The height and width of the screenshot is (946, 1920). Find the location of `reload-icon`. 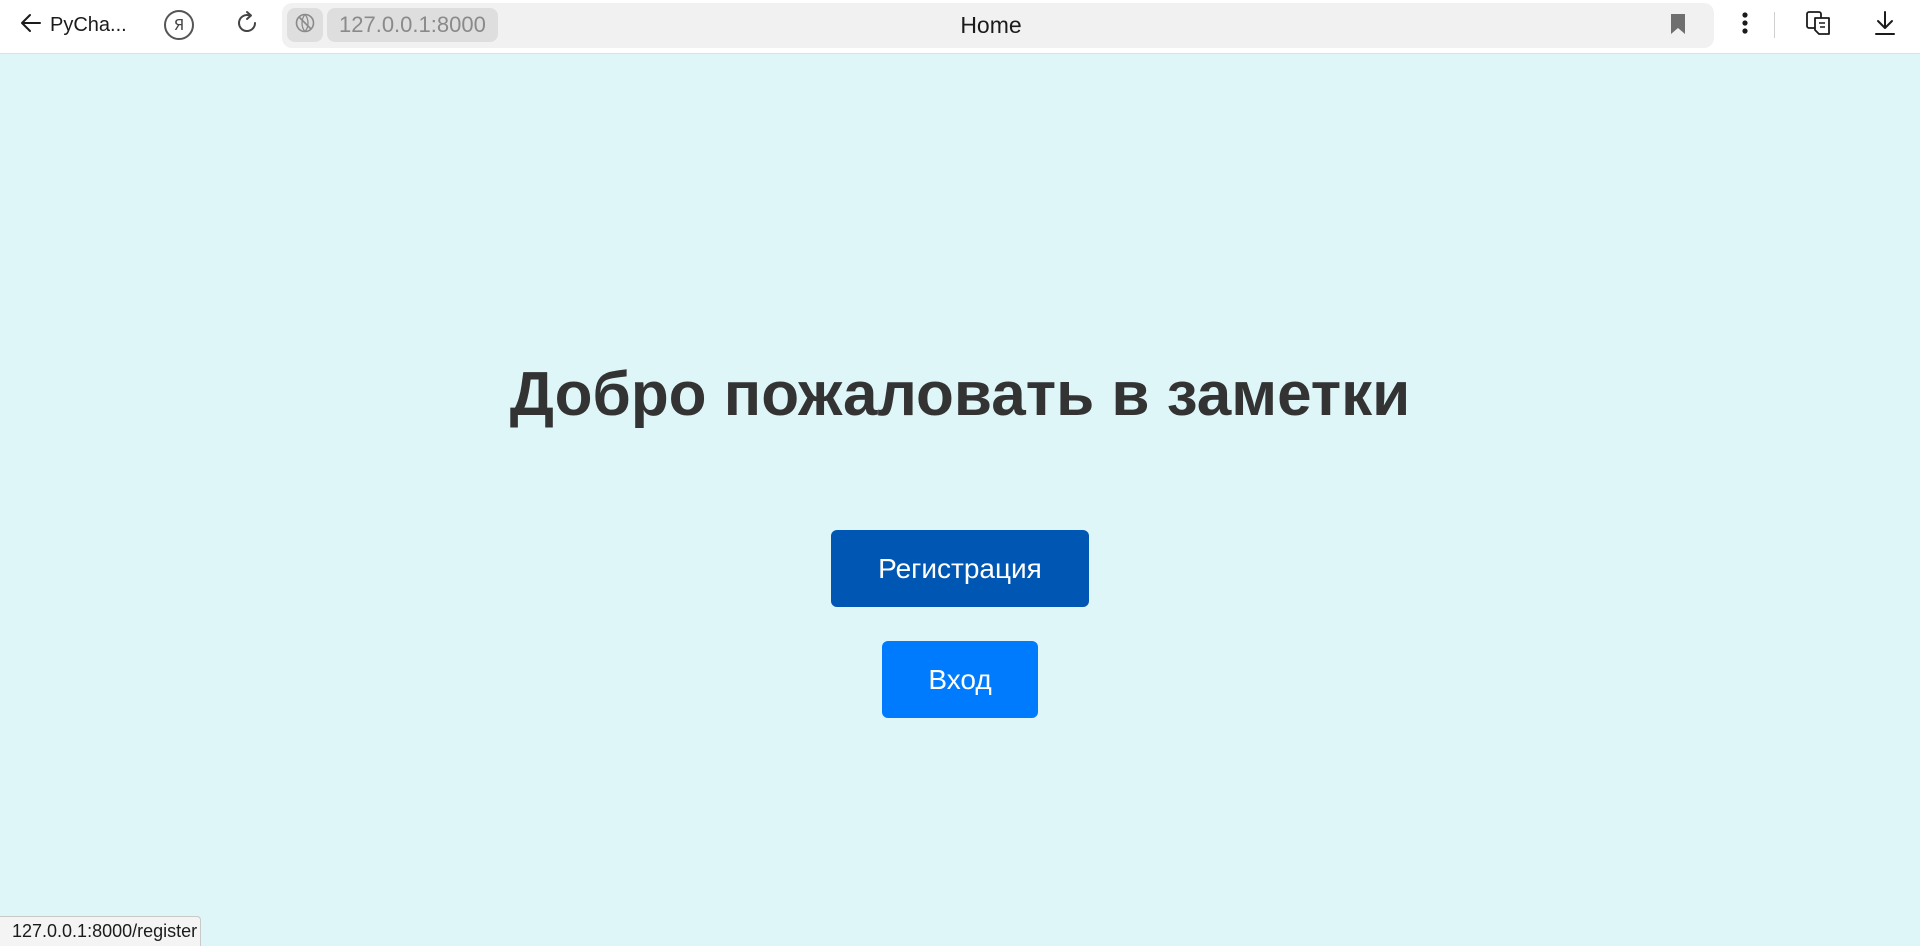

reload-icon is located at coordinates (247, 25).